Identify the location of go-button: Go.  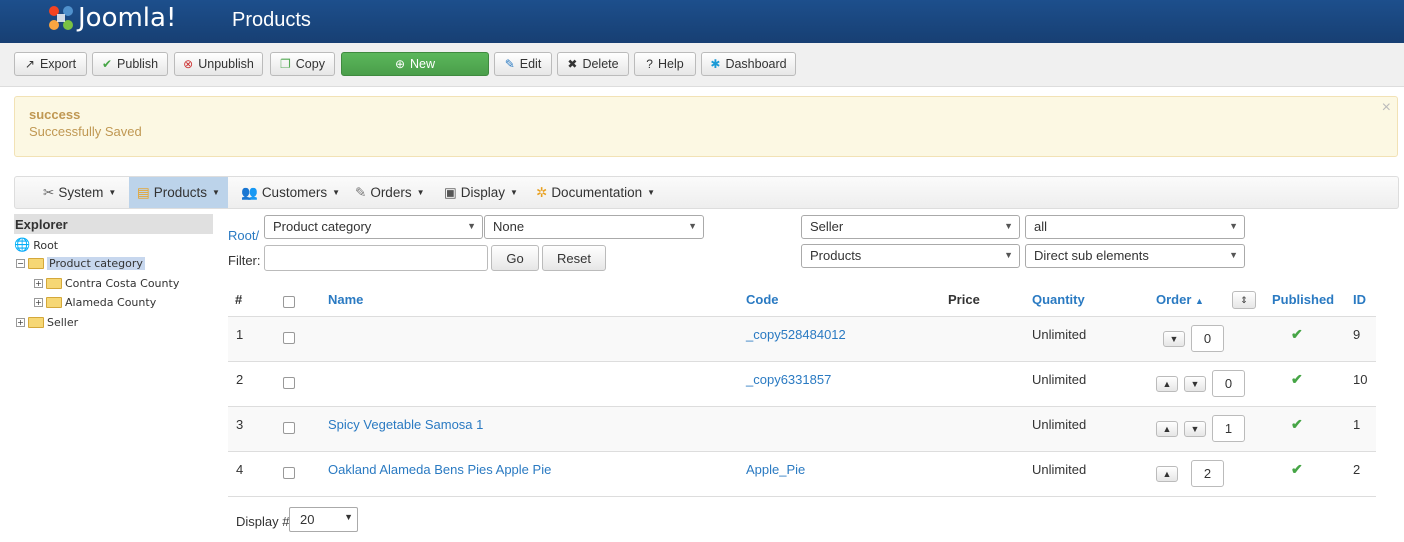
(515, 258).